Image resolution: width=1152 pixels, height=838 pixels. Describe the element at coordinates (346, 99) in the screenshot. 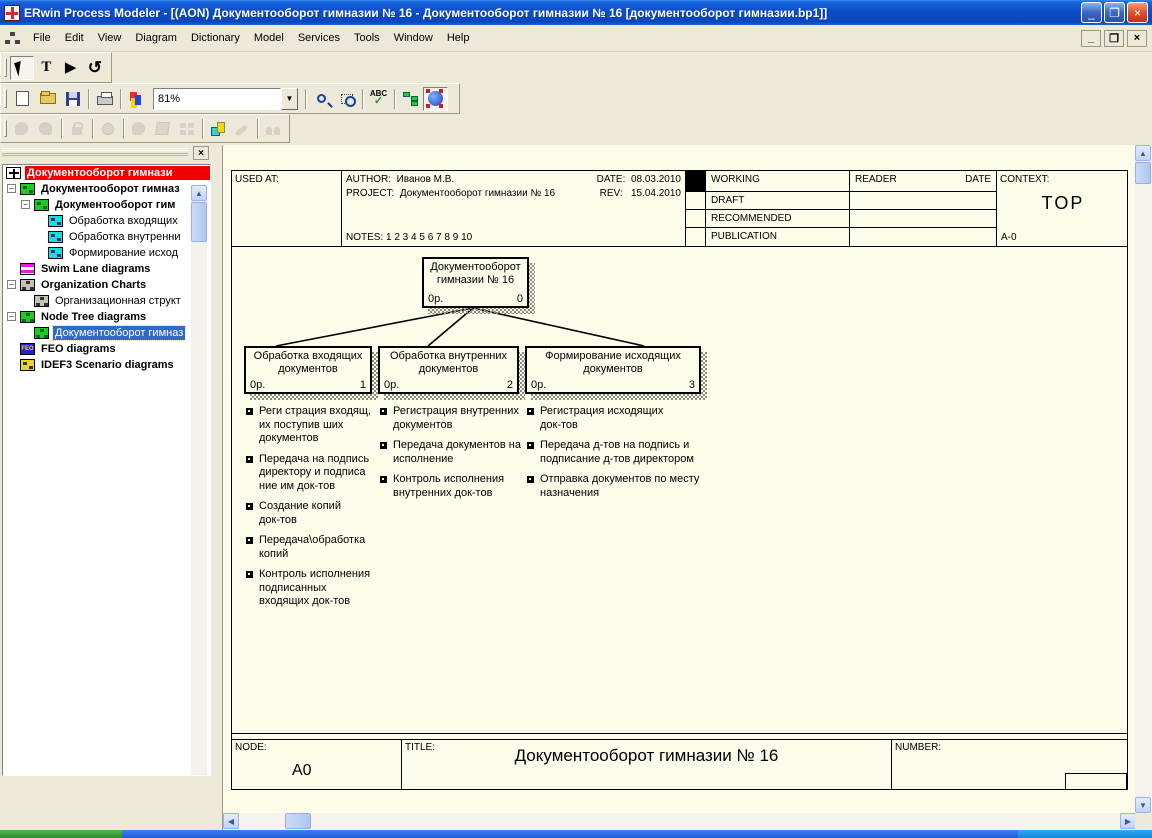

I see `zoom-area-button` at that location.